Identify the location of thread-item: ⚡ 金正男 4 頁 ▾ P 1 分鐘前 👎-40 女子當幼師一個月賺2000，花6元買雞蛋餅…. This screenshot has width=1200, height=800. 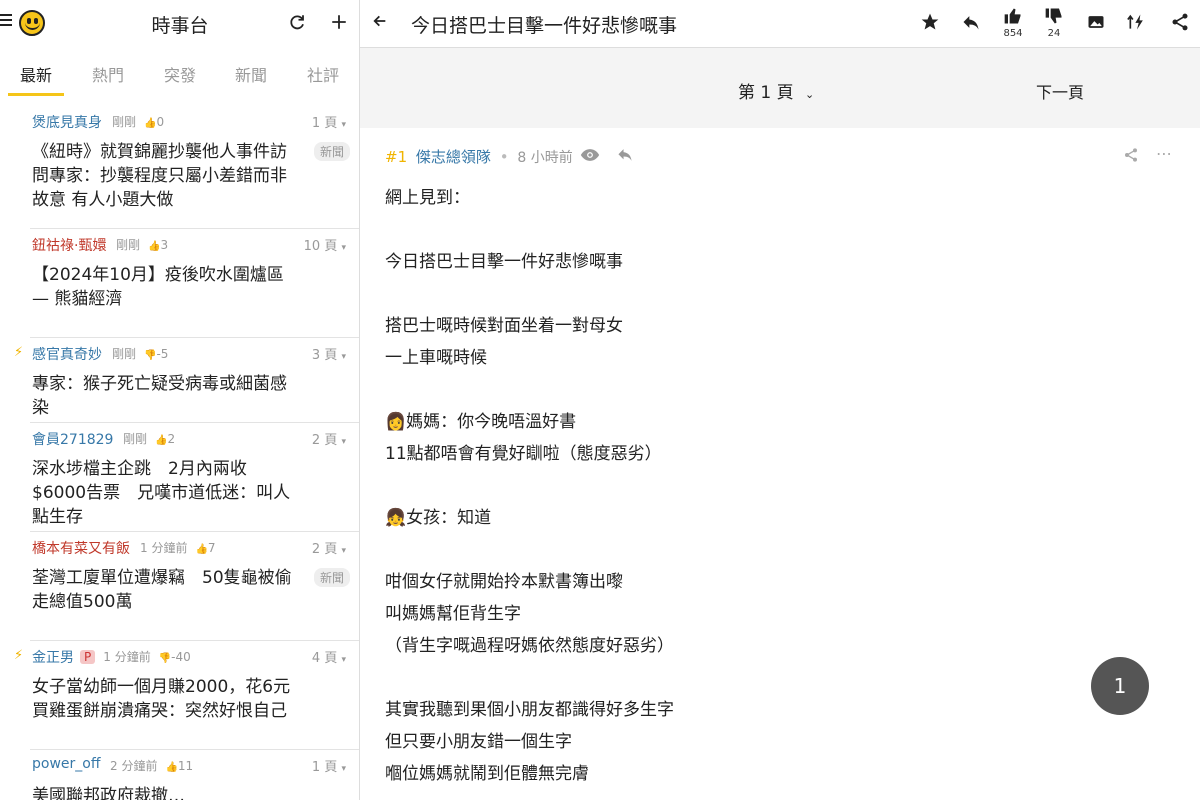
(186, 695).